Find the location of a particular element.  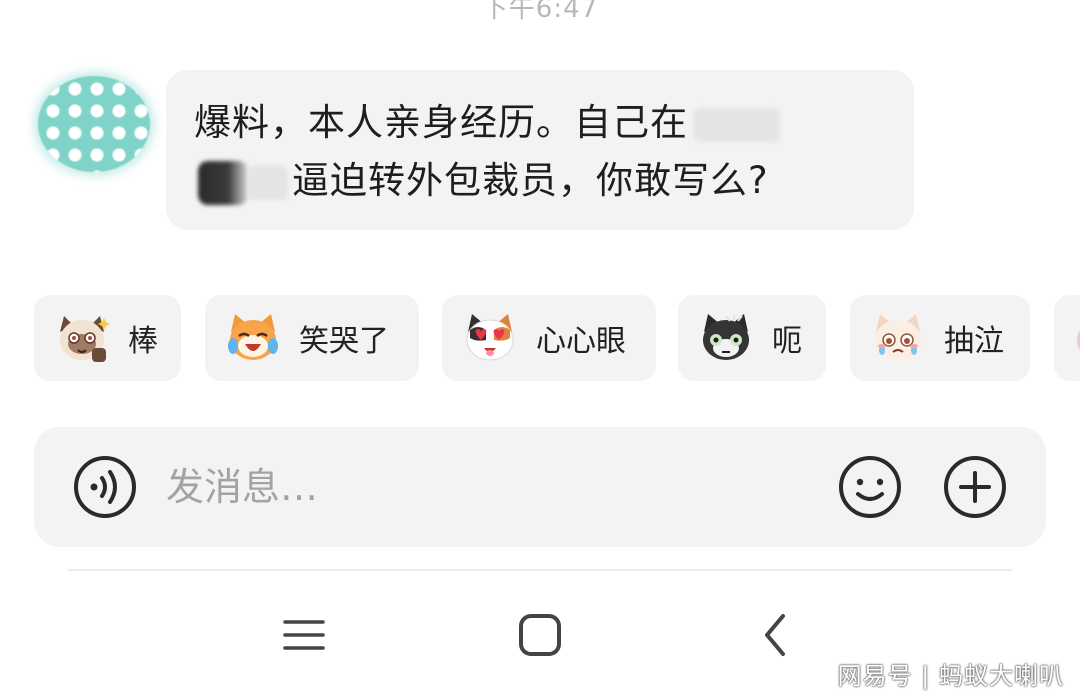

home-icon is located at coordinates (540, 635).